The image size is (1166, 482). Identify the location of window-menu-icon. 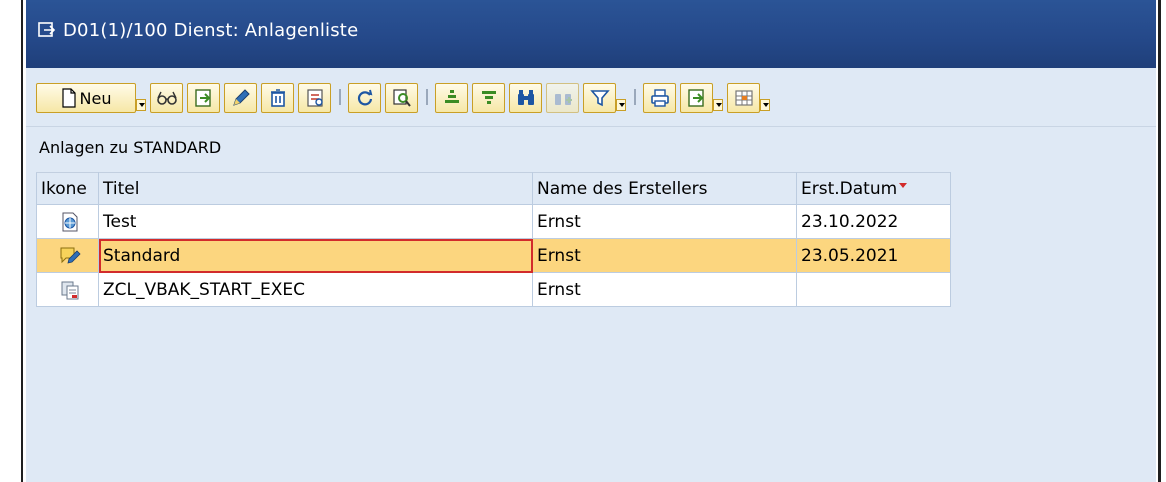
(47, 30).